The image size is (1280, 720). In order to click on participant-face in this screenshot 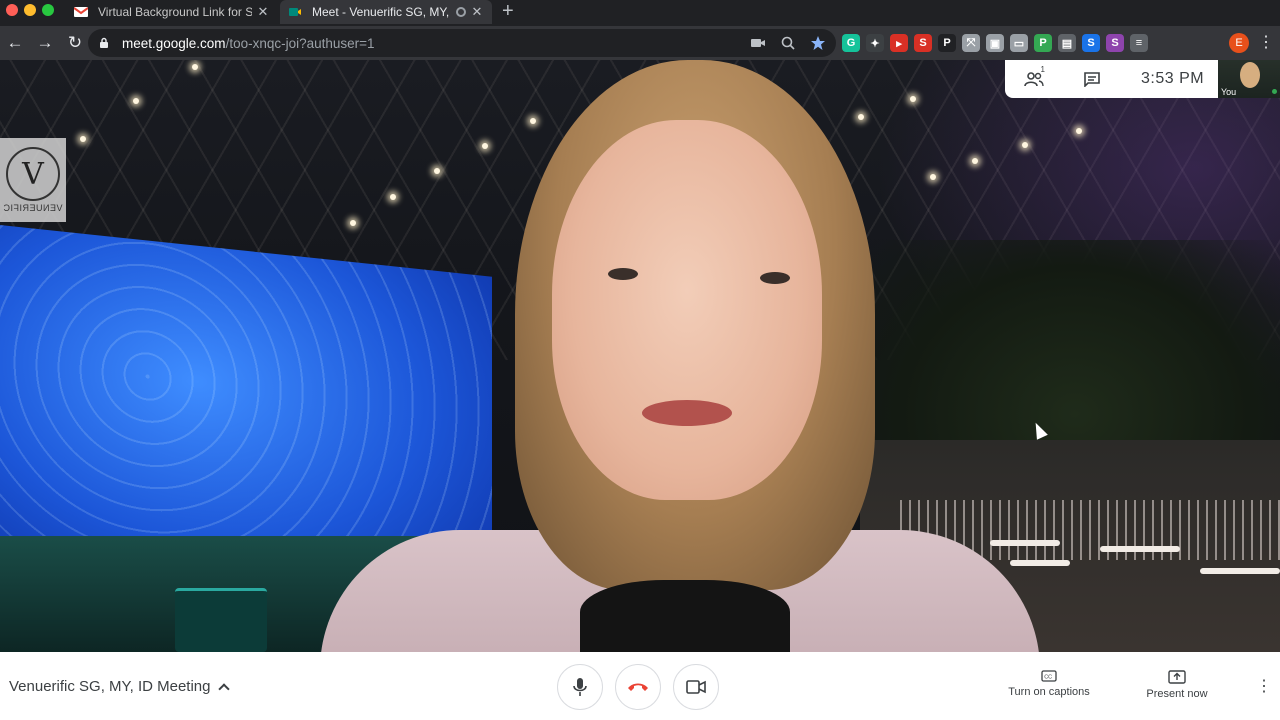, I will do `click(687, 310)`.